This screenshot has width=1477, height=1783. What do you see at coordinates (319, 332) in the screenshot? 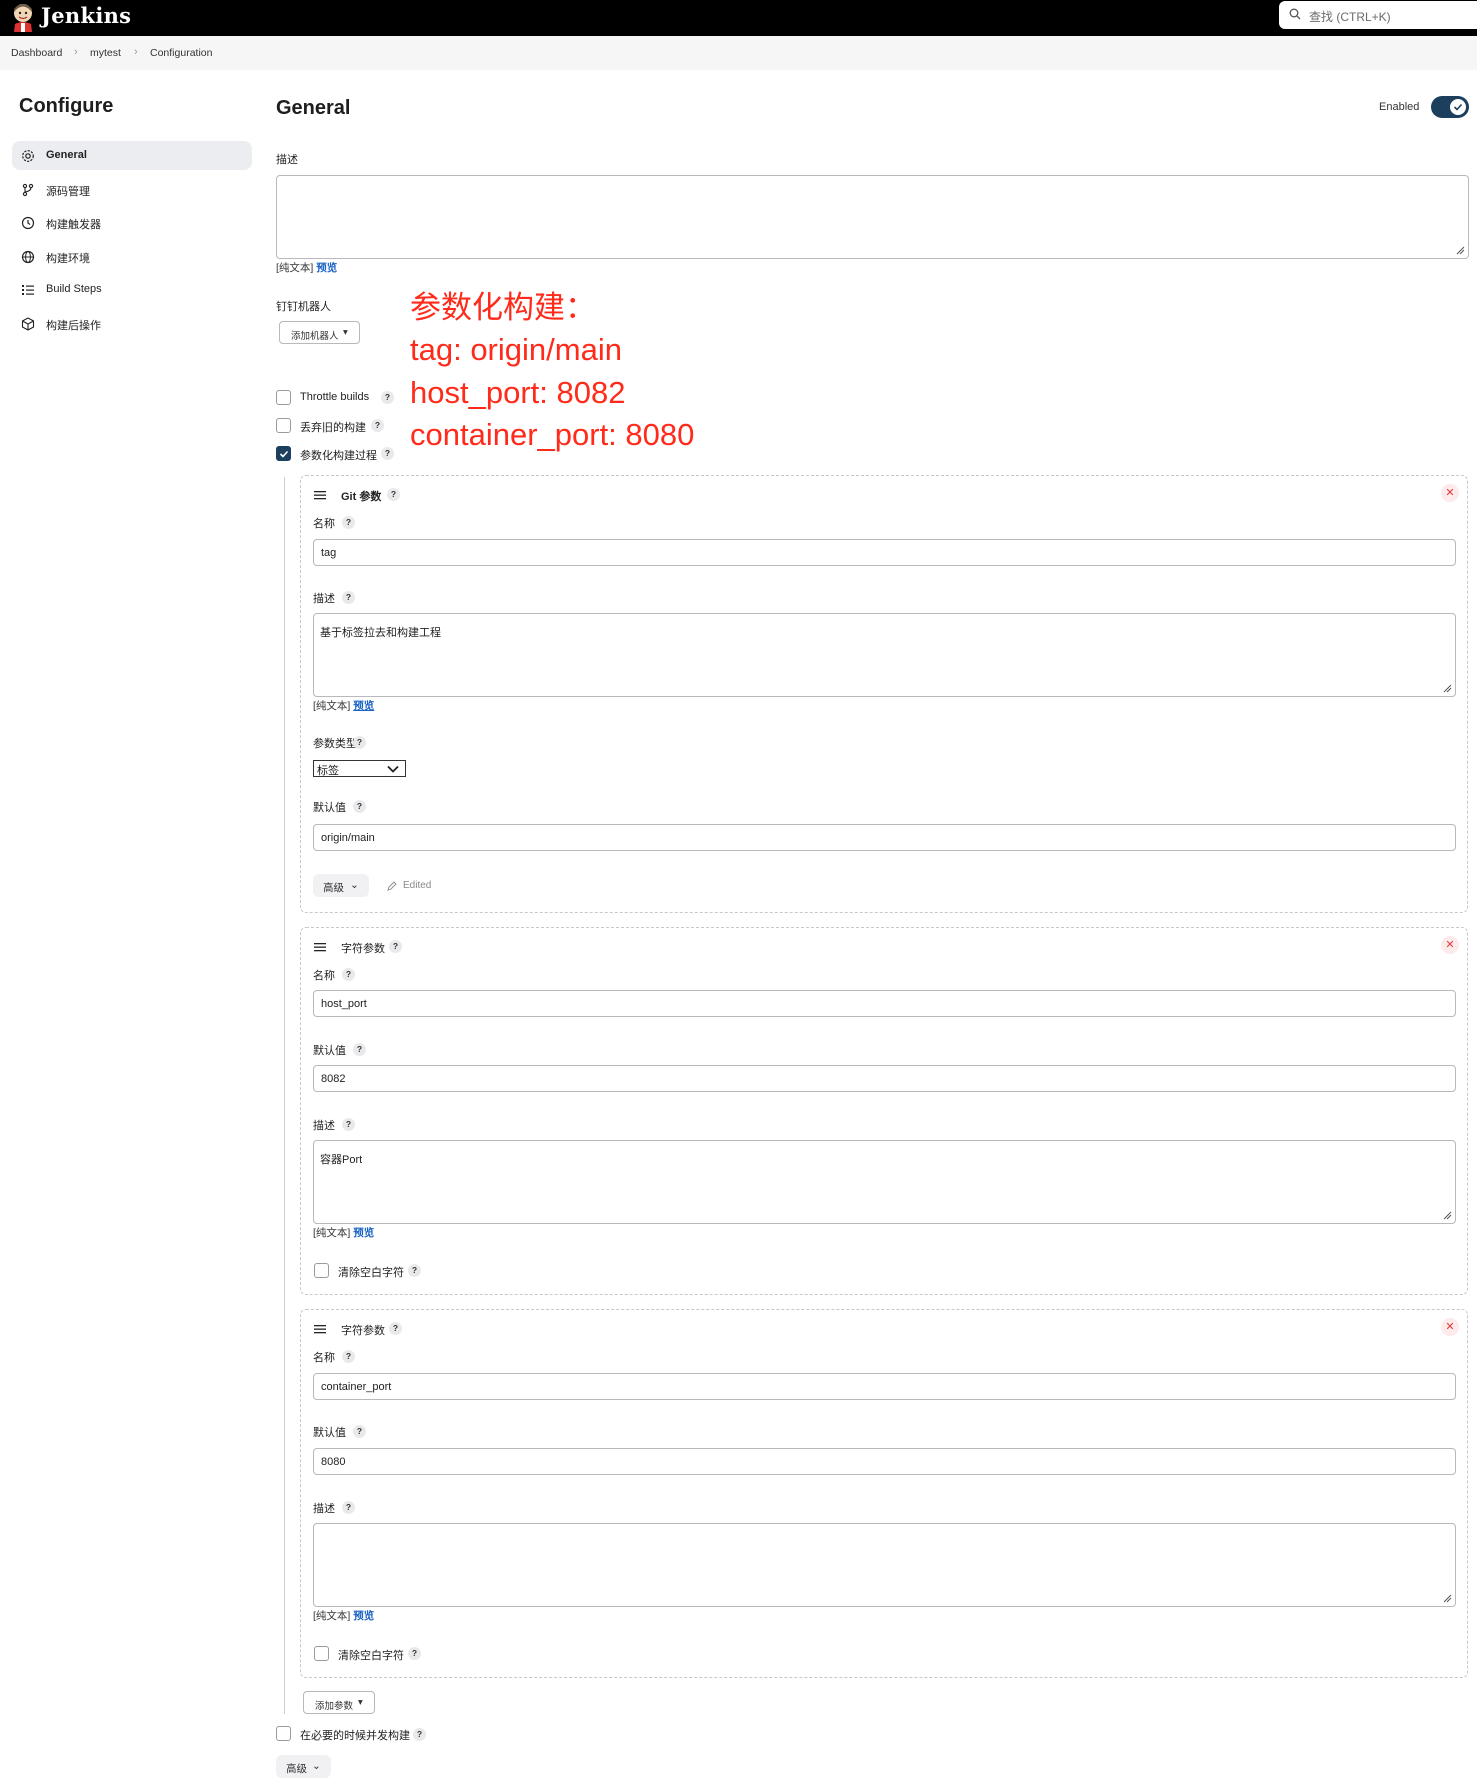
I see `add-robot-button: 添加机器人 ▾` at bounding box center [319, 332].